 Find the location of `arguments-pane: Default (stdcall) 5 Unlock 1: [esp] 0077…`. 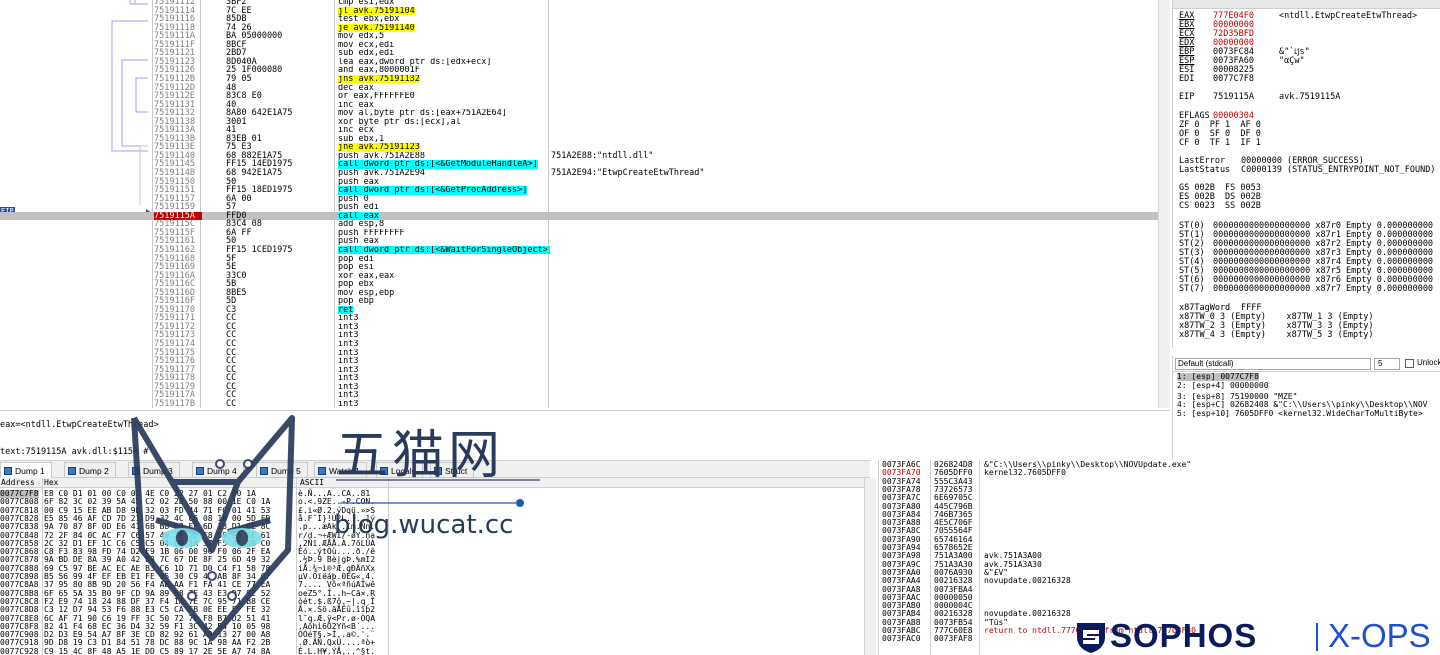

arguments-pane: Default (stdcall) 5 Unlock 1: [esp] 0077… is located at coordinates (1306, 408).